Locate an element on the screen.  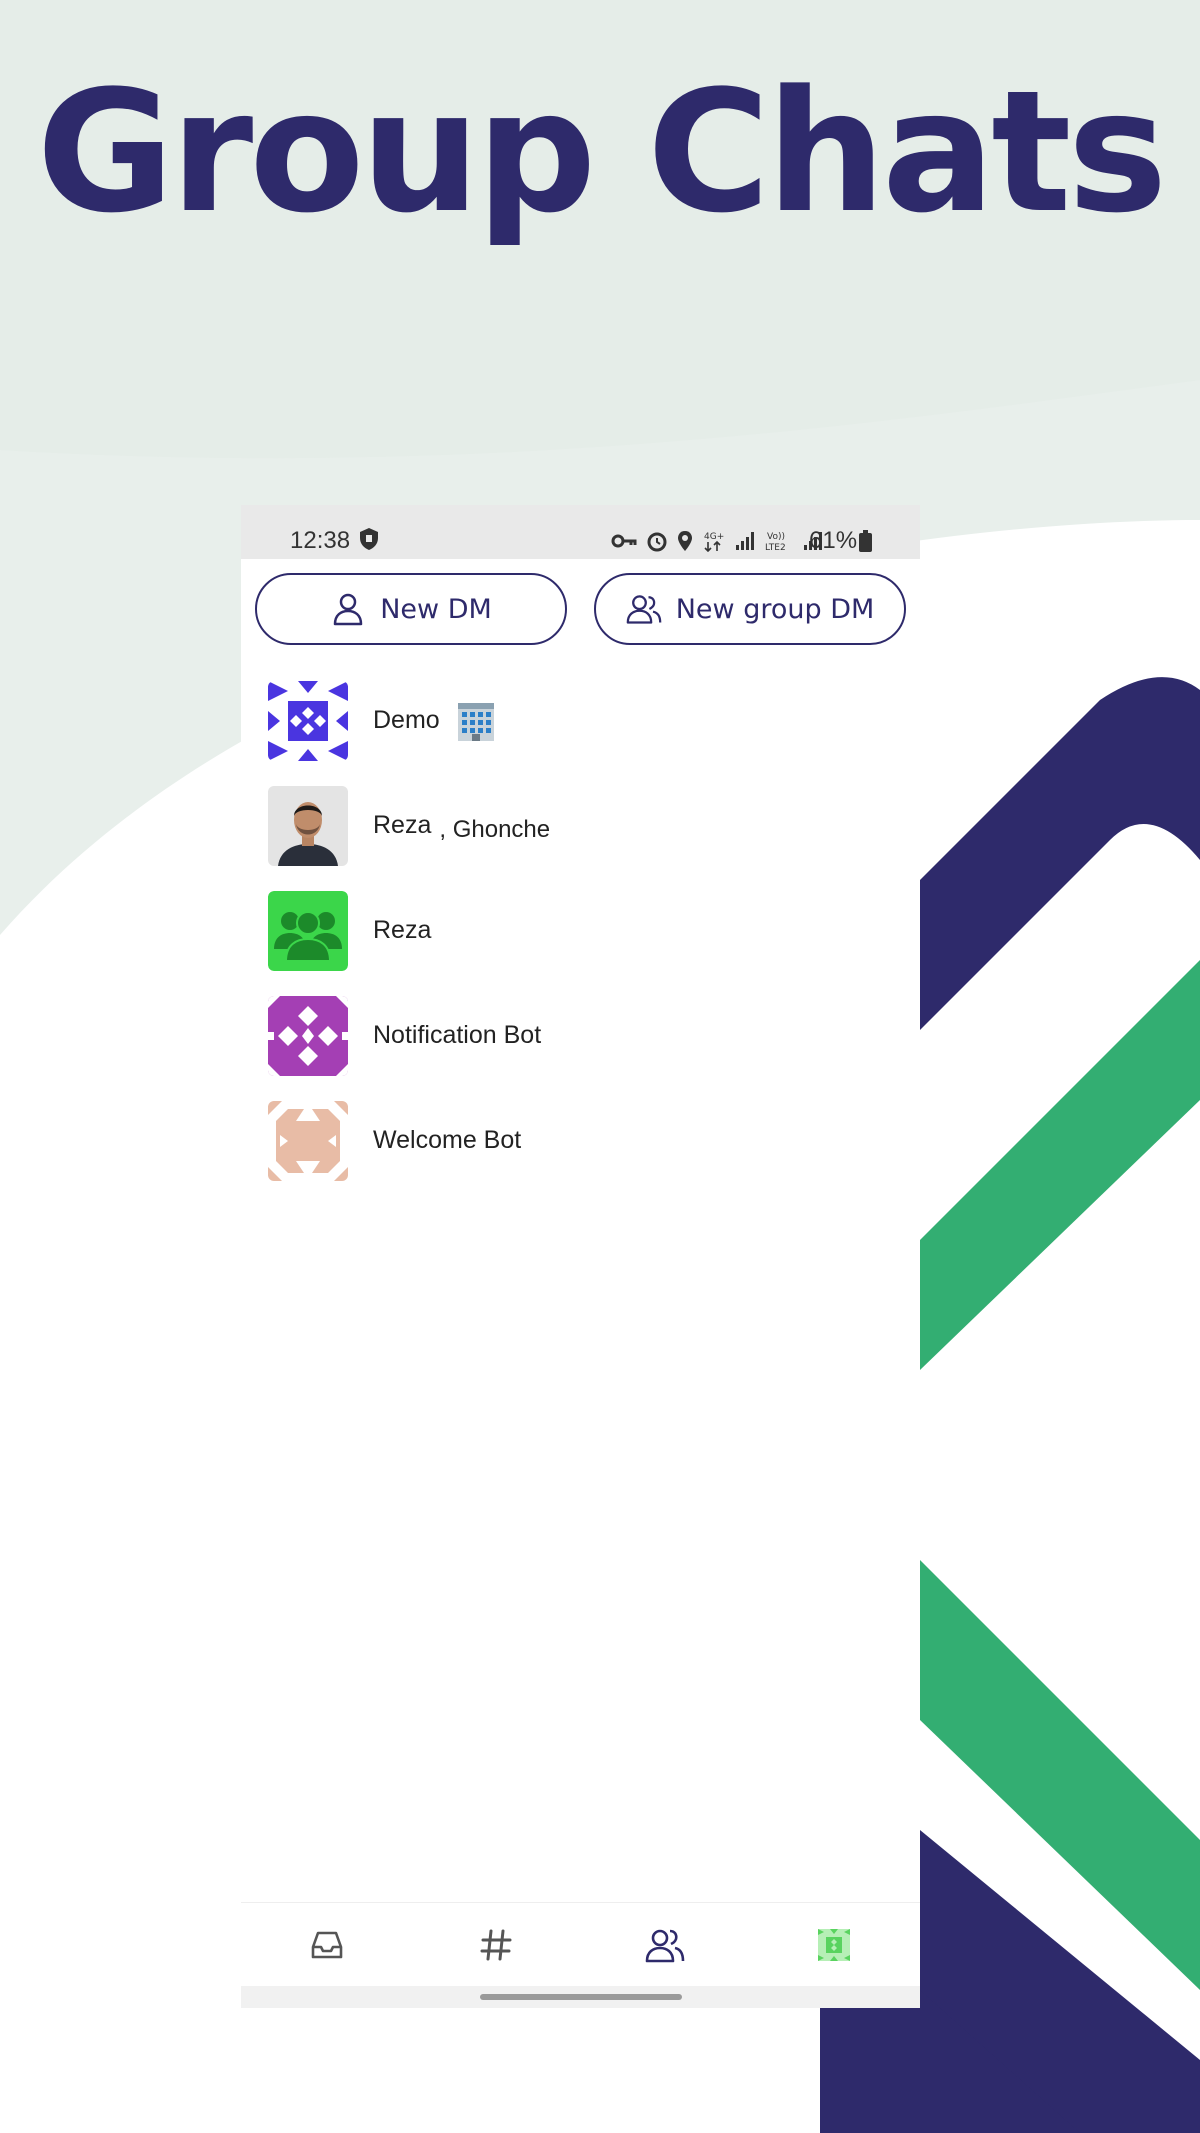
4g-icon: 4G+ is located at coordinates (714, 542).